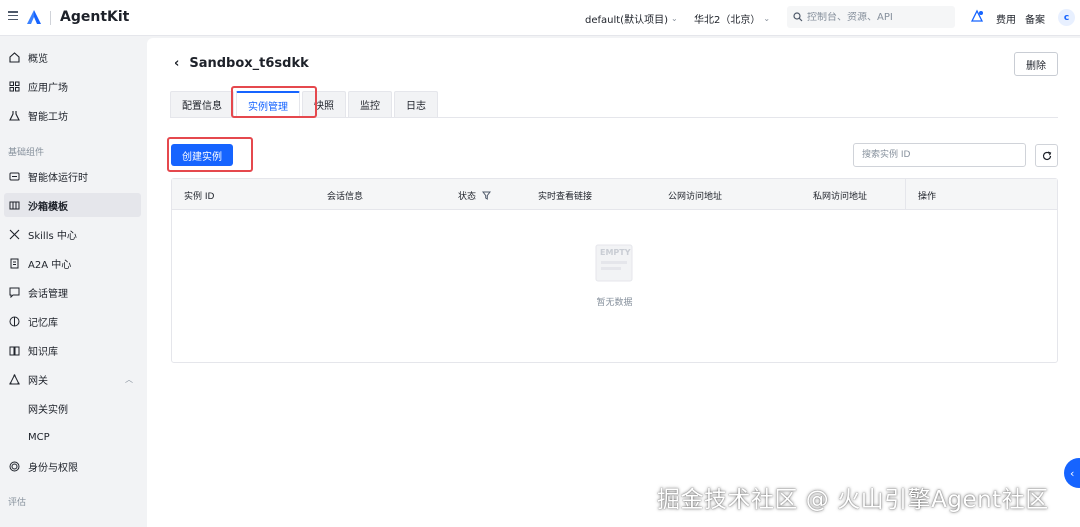 This screenshot has width=1080, height=527. Describe the element at coordinates (565, 197) in the screenshot. I see `column-header: 实时查看链接` at that location.